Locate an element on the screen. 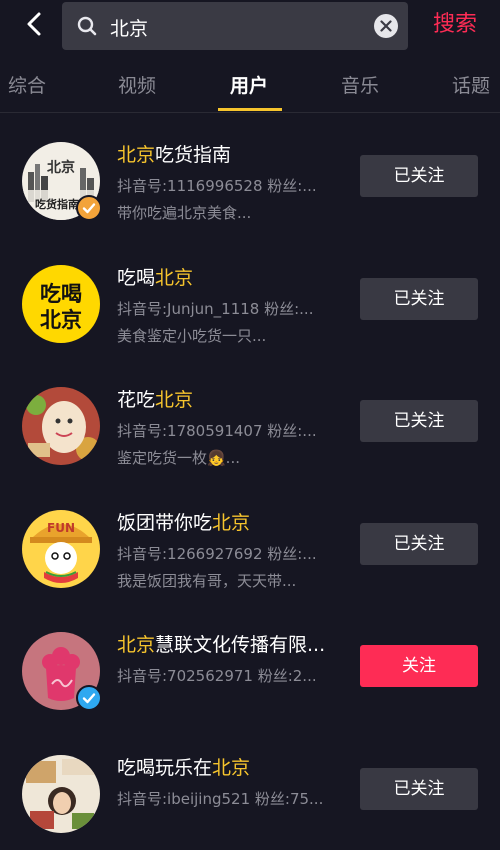 The image size is (500, 850). svg-text: 吃喝 is located at coordinates (61, 294).